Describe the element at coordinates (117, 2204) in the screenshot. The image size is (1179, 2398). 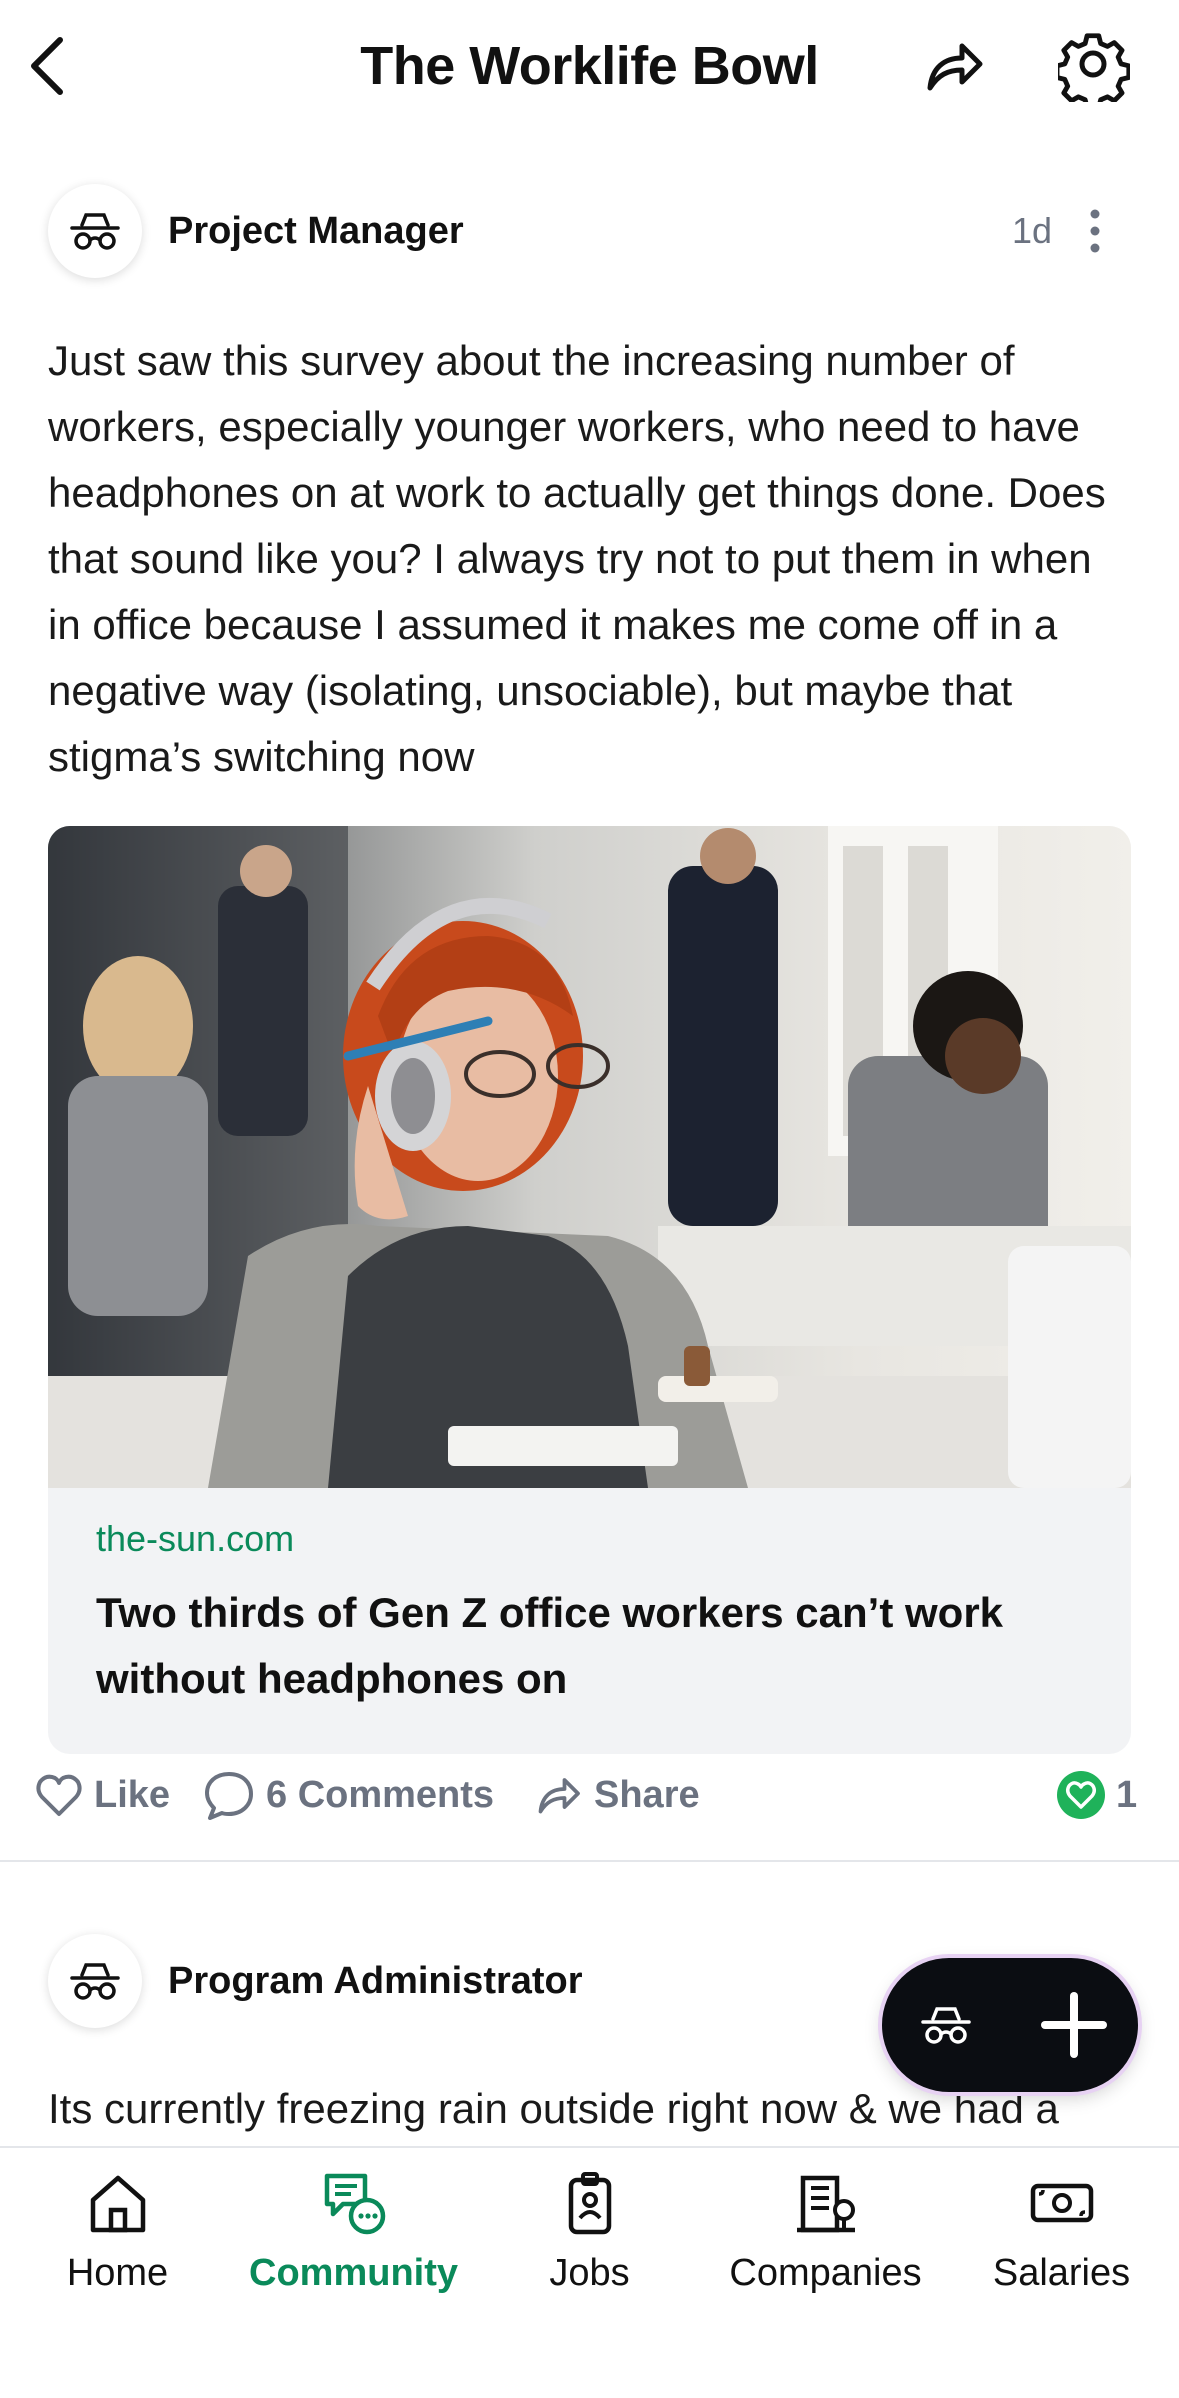
I see `home-icon` at that location.